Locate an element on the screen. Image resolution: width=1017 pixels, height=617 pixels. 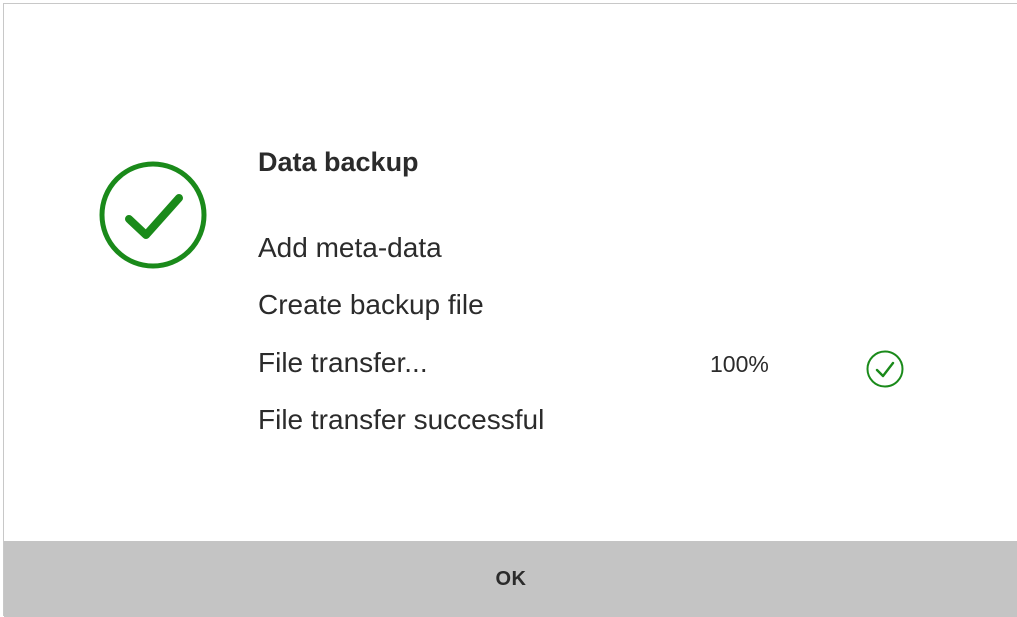
dialog-title: Data backup is located at coordinates (338, 162).